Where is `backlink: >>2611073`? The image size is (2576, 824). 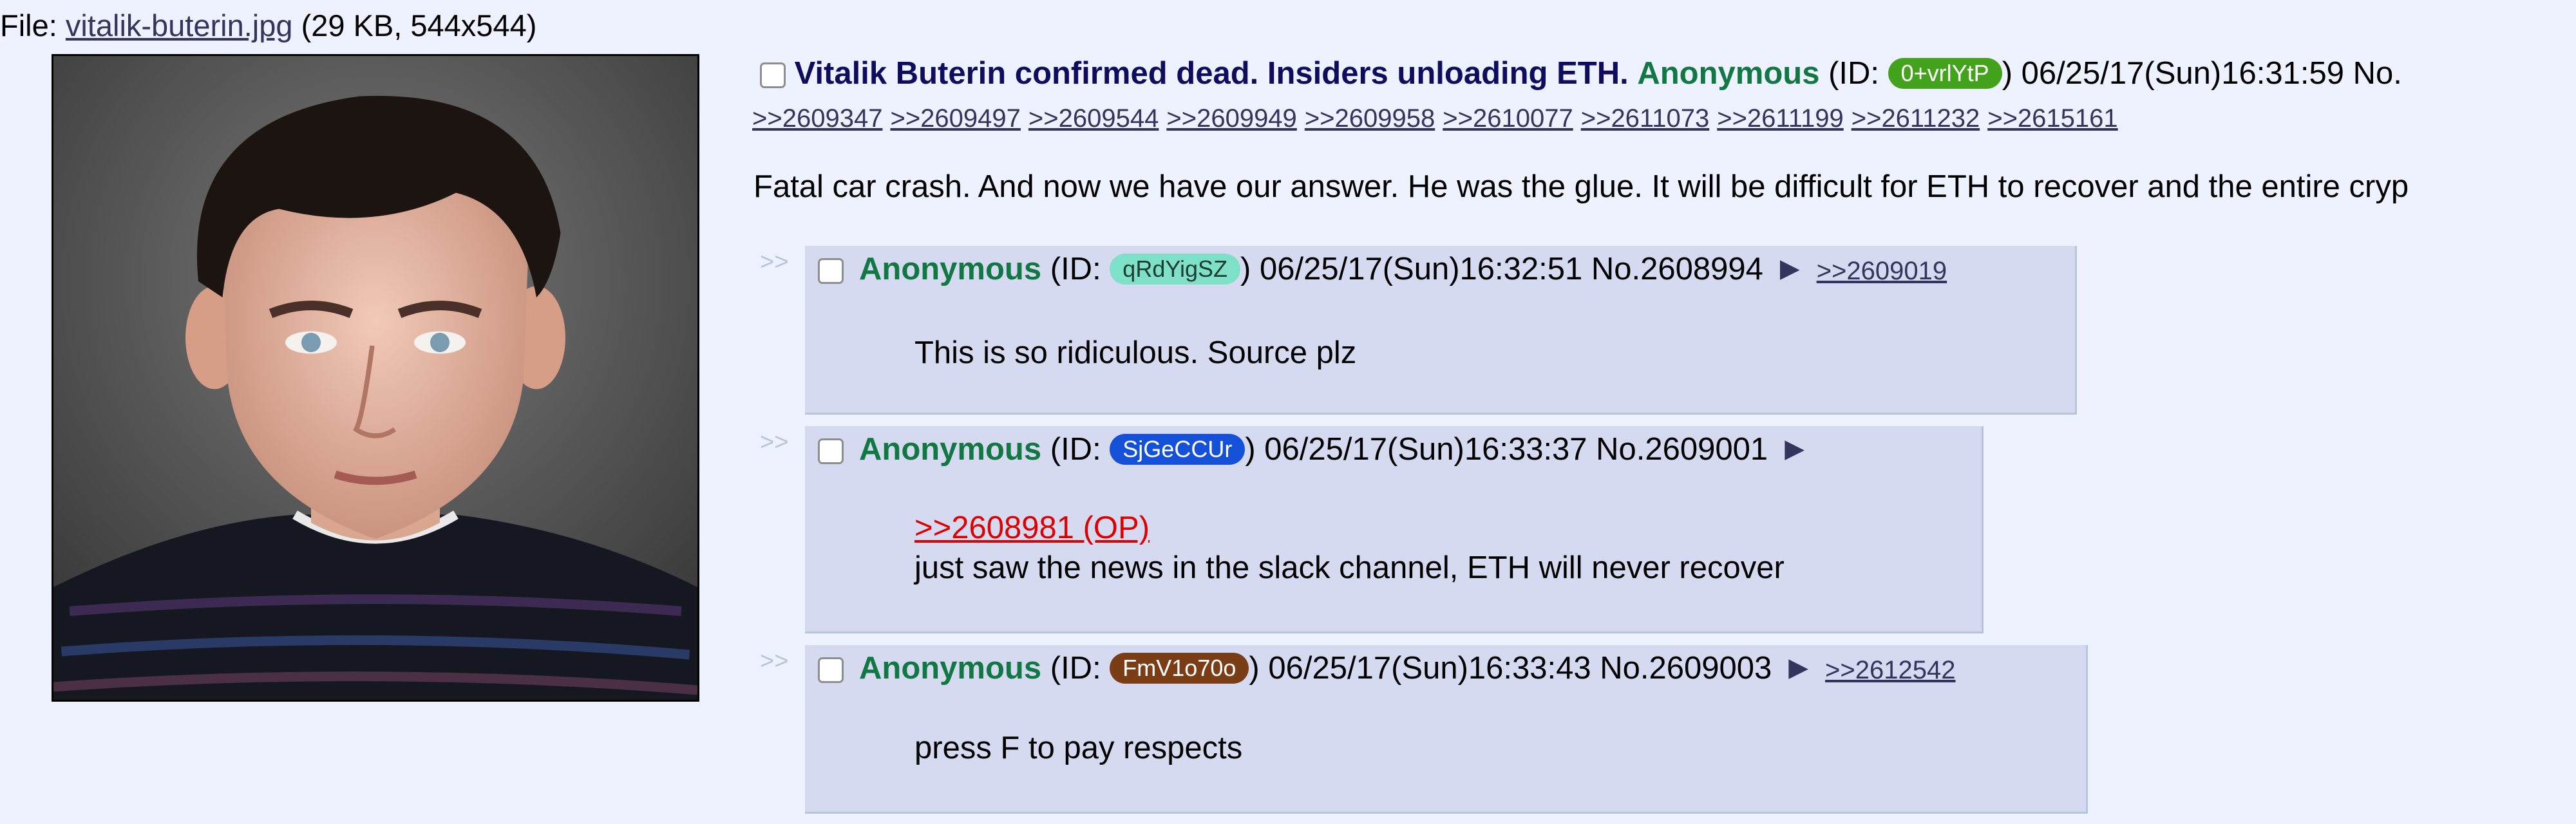
backlink: >>2611073 is located at coordinates (1645, 118).